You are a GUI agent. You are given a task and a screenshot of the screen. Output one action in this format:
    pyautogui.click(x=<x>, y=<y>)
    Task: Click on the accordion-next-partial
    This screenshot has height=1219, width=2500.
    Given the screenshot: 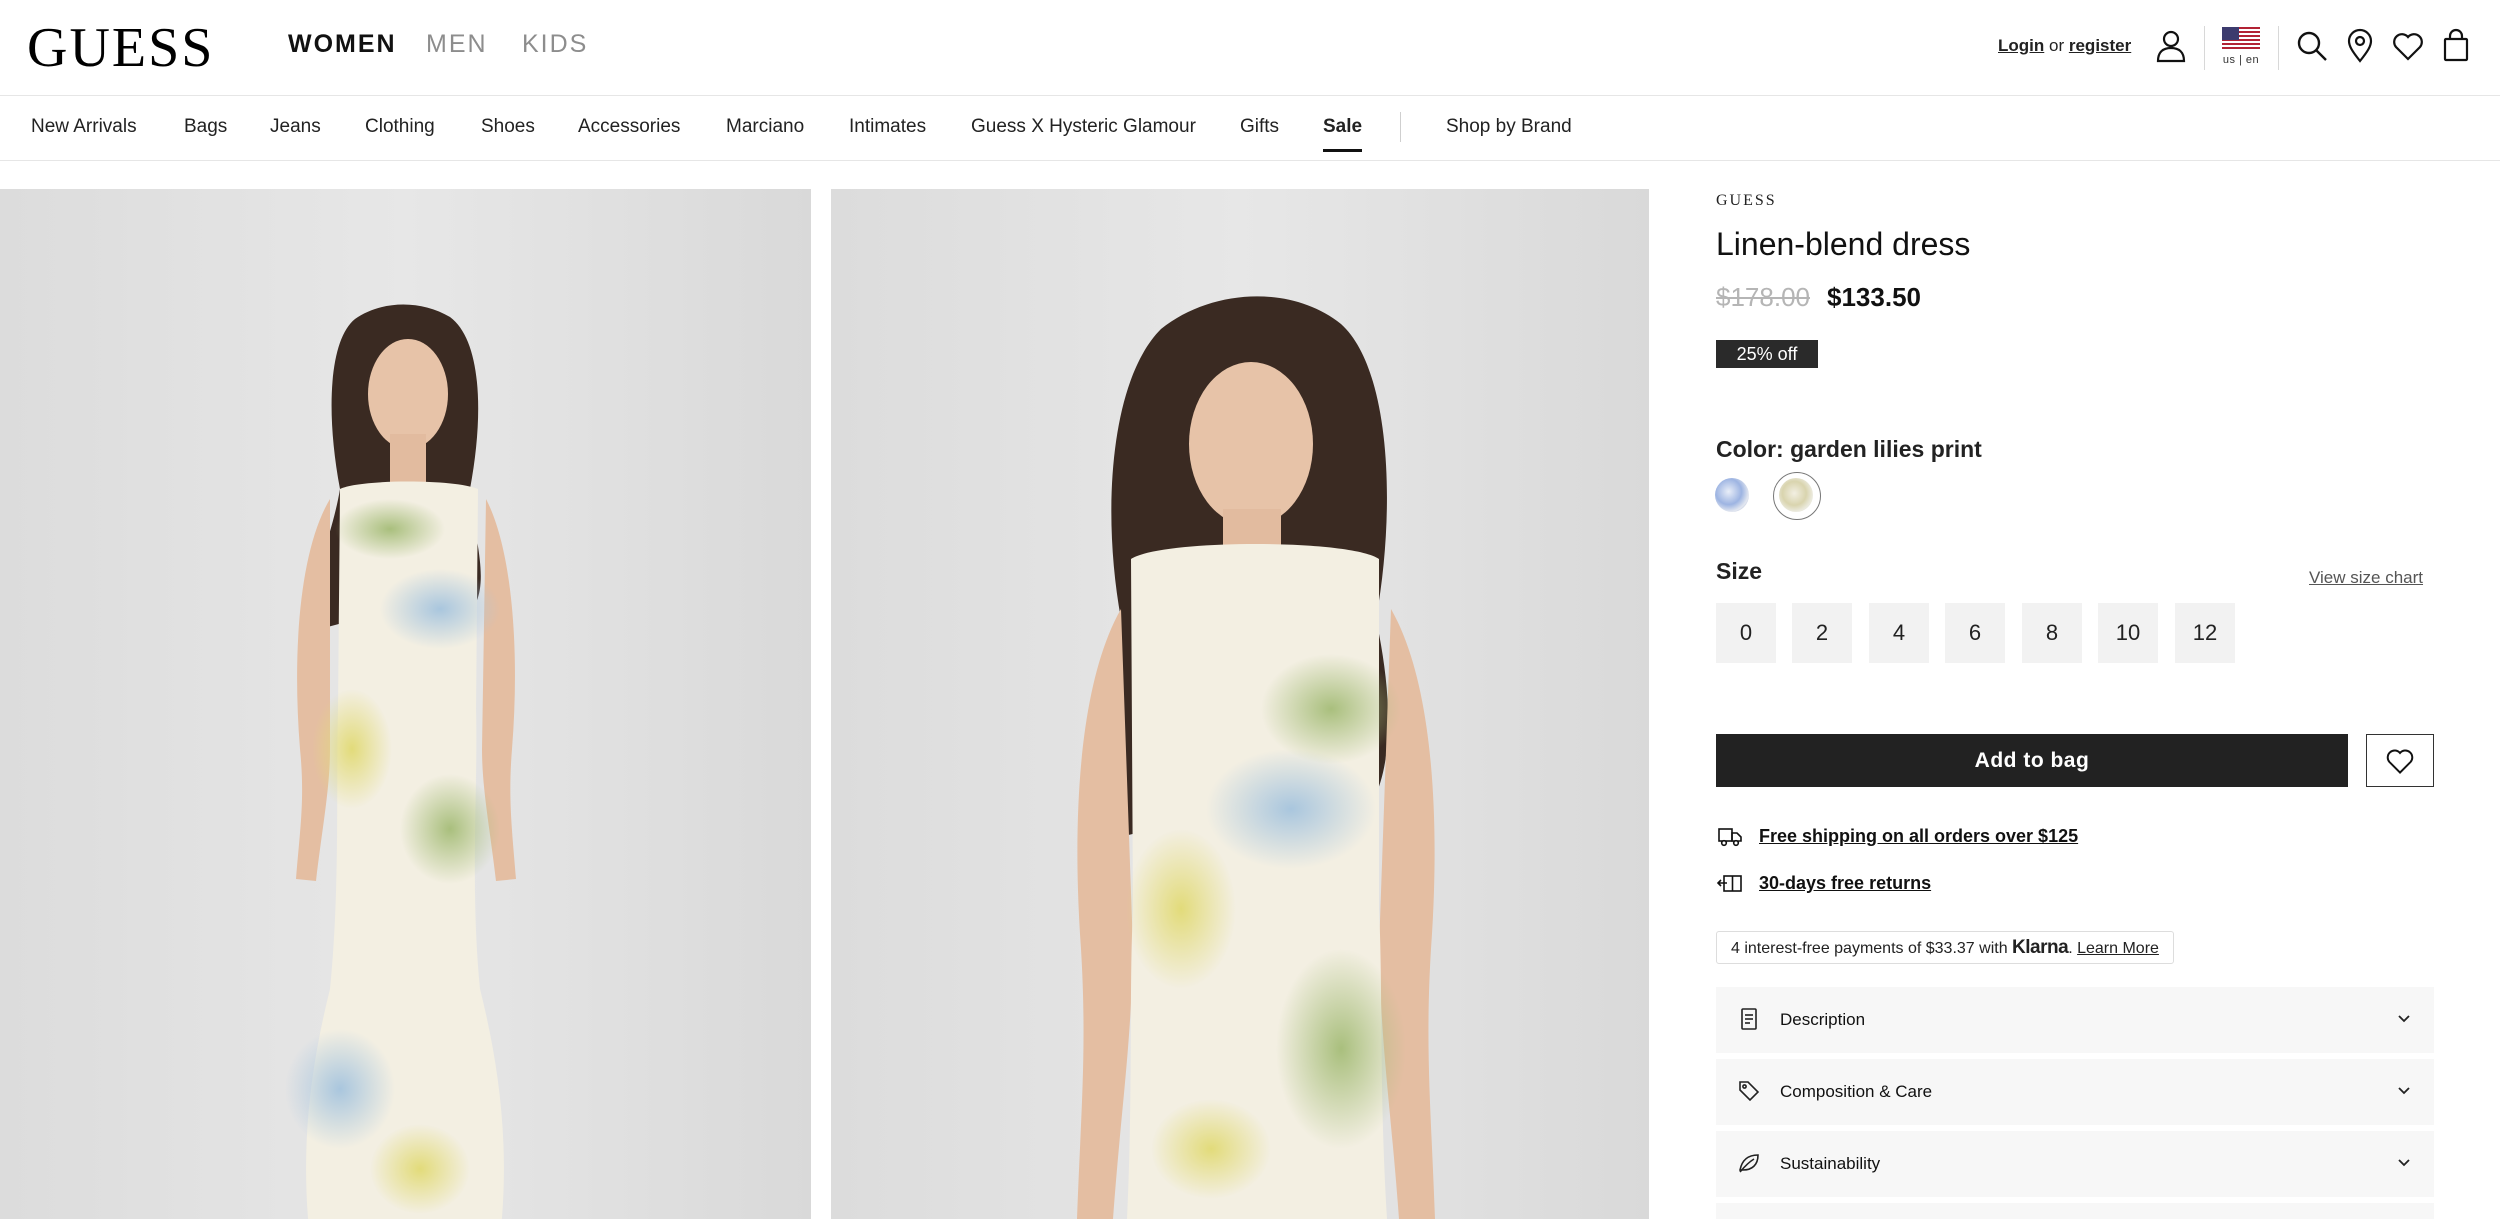 What is the action you would take?
    pyautogui.click(x=2075, y=1211)
    